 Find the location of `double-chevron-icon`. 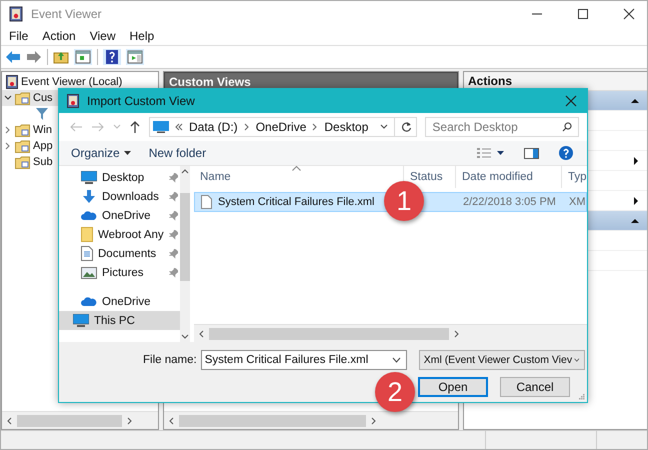

double-chevron-icon is located at coordinates (179, 127).